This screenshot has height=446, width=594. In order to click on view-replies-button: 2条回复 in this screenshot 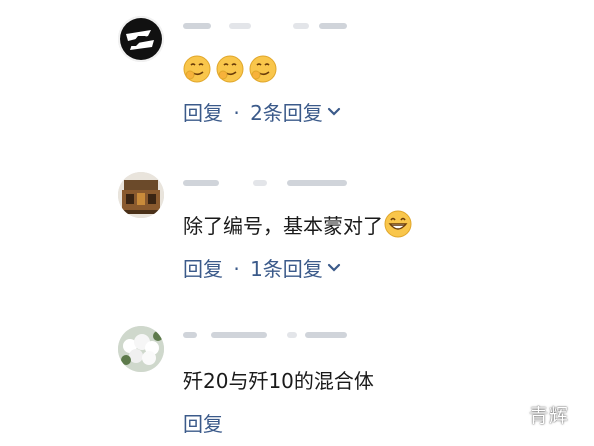, I will do `click(295, 113)`.